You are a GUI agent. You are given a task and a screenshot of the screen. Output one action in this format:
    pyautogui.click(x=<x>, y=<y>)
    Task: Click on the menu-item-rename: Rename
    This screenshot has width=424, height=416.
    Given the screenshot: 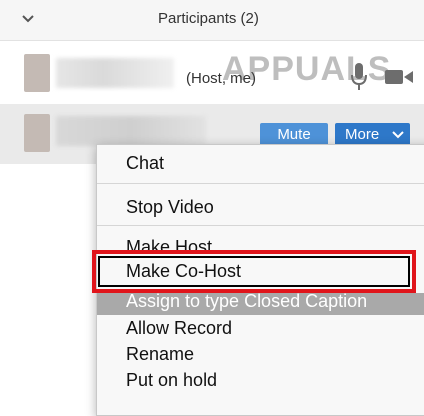 What is the action you would take?
    pyautogui.click(x=160, y=354)
    